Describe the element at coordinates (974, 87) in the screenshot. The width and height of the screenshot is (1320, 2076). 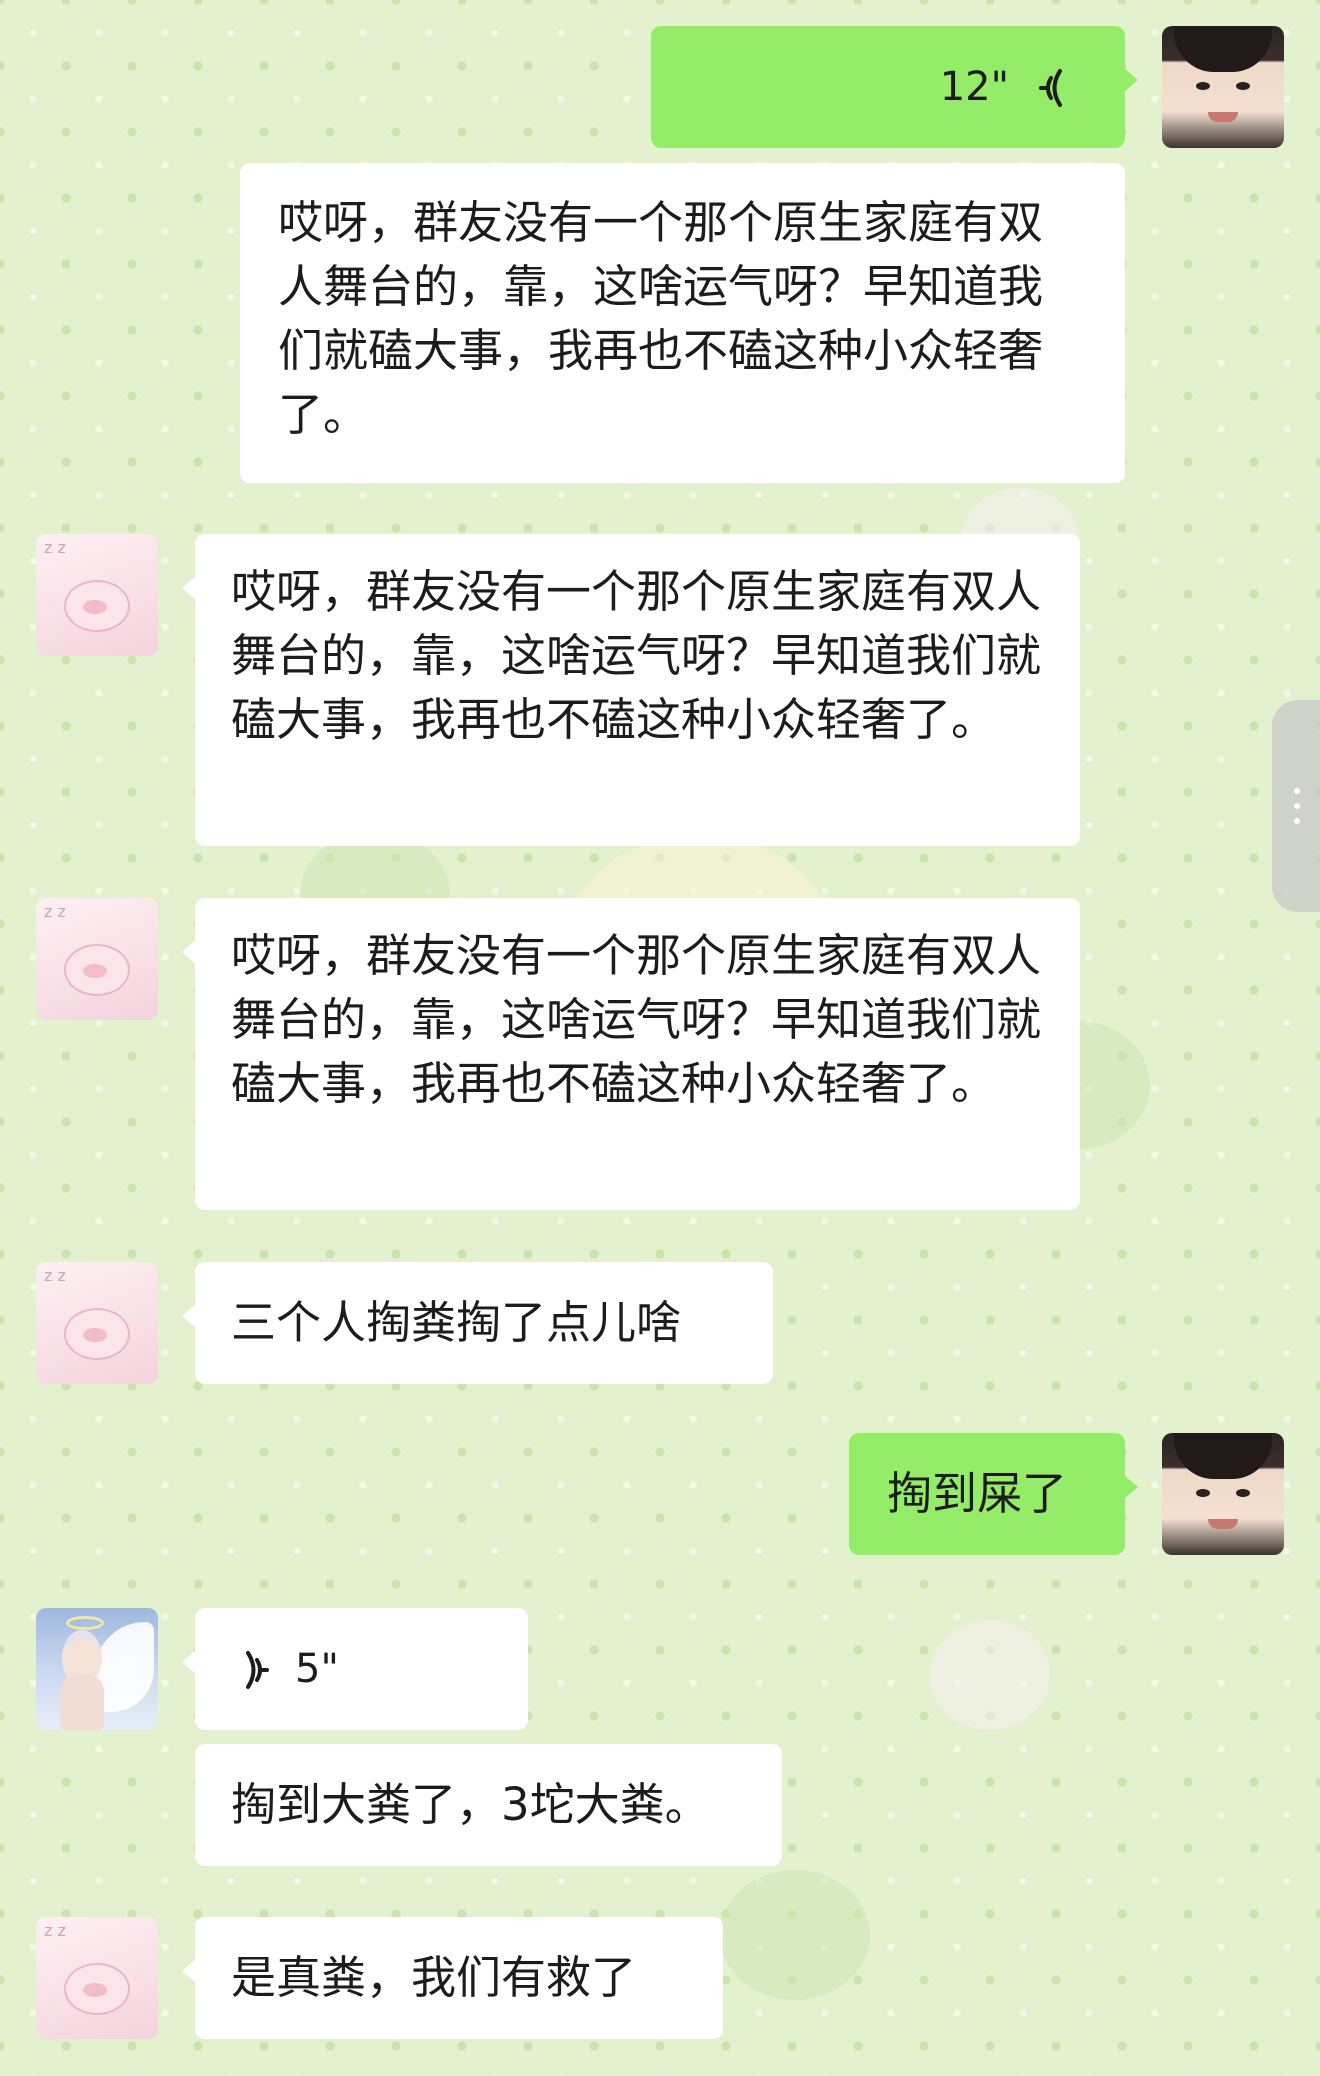
I see `voice-duration: 12"` at that location.